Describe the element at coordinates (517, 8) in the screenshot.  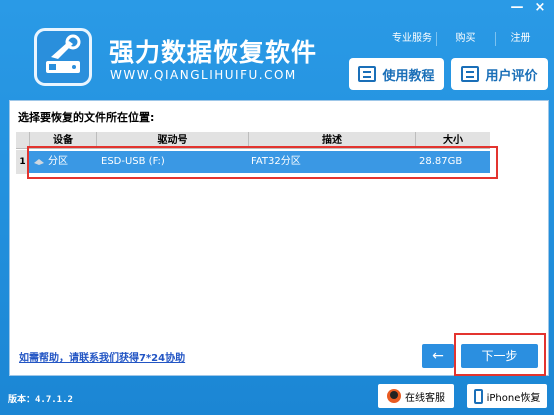
I see `minimize-button: —` at that location.